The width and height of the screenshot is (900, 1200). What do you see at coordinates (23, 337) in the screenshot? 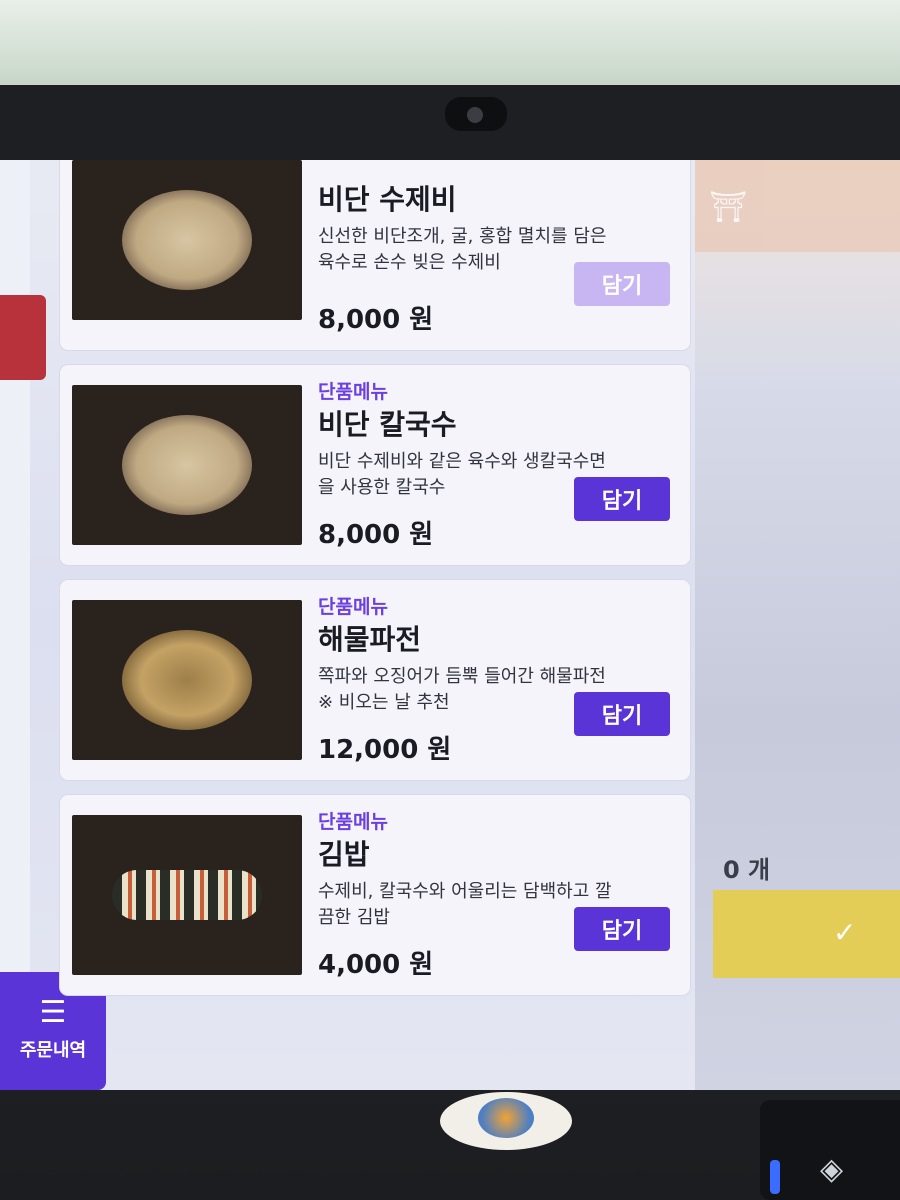
I see `category-tab-selected` at bounding box center [23, 337].